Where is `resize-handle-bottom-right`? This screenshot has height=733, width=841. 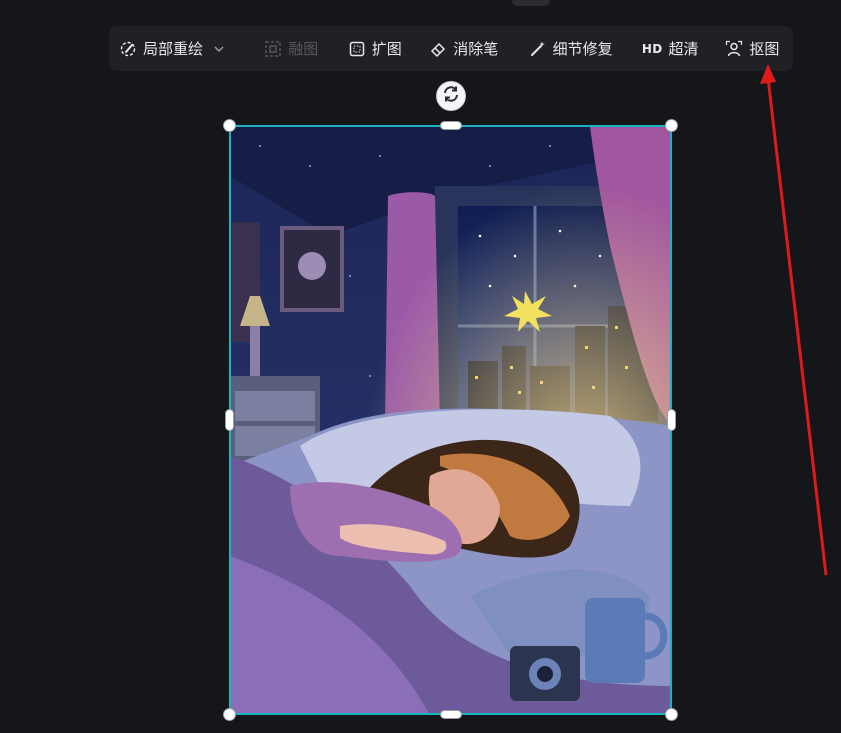
resize-handle-bottom-right is located at coordinates (671, 714).